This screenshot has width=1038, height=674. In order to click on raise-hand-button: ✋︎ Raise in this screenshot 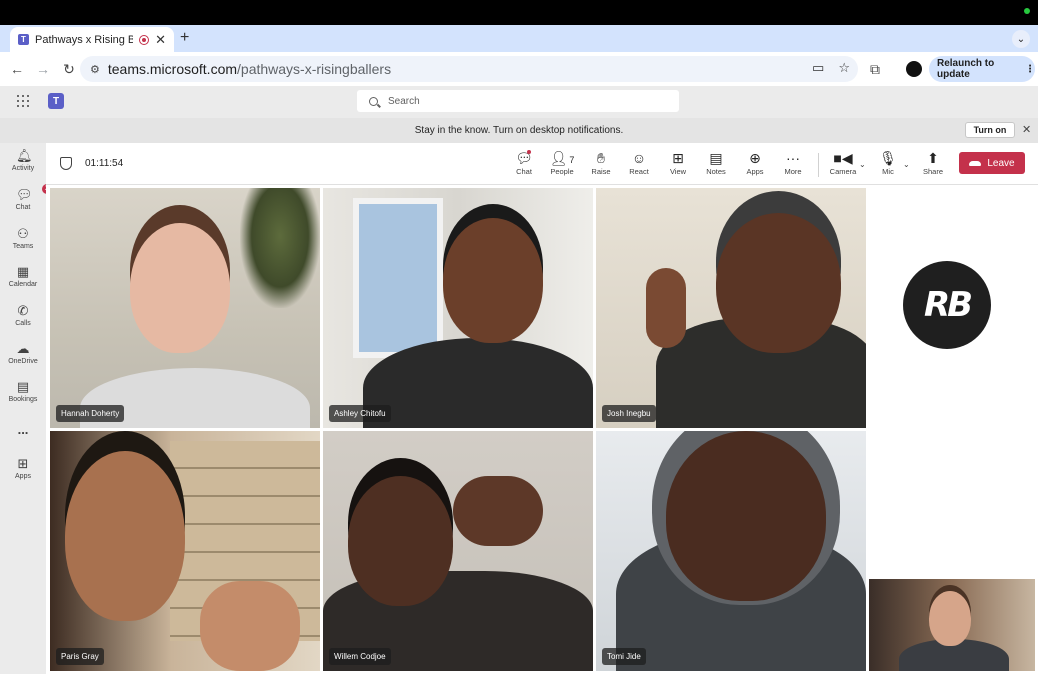, I will do `click(601, 163)`.